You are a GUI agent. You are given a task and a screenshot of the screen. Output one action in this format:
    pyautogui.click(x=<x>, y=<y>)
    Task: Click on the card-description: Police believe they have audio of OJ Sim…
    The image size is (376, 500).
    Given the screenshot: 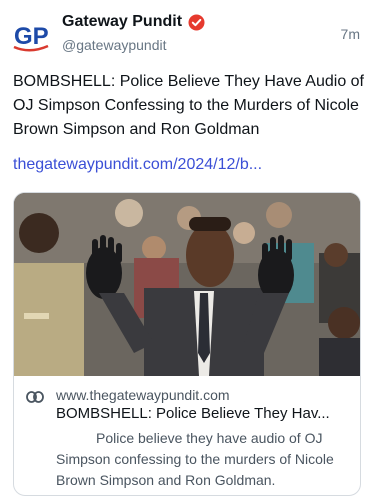 What is the action you would take?
    pyautogui.click(x=195, y=459)
    